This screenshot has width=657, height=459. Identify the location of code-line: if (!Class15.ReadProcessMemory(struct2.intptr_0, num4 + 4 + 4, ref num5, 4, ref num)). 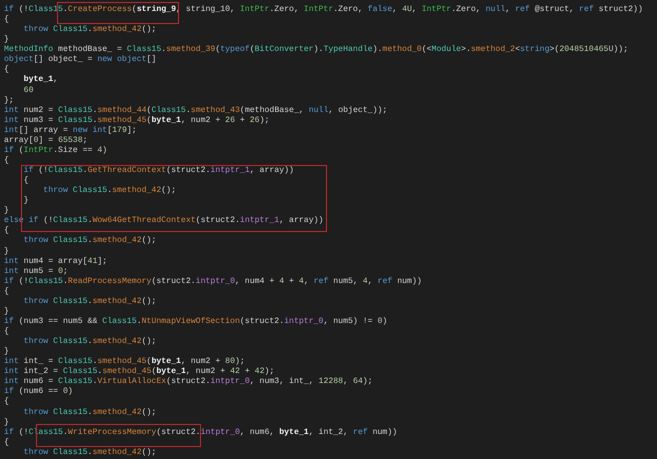
(213, 281).